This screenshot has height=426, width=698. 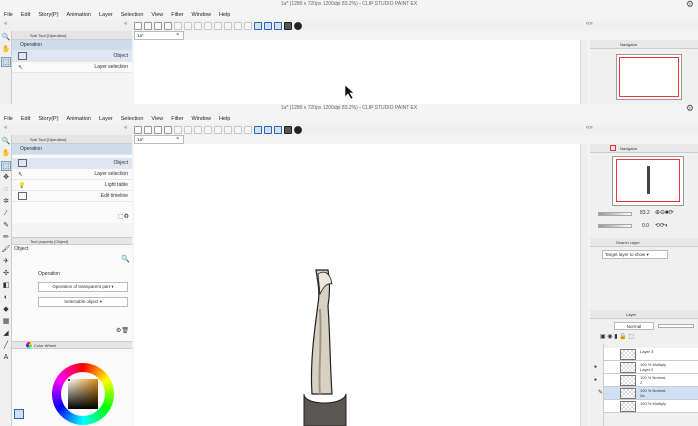 What do you see at coordinates (6, 250) in the screenshot?
I see `brush-tool-icon: 🖌` at bounding box center [6, 250].